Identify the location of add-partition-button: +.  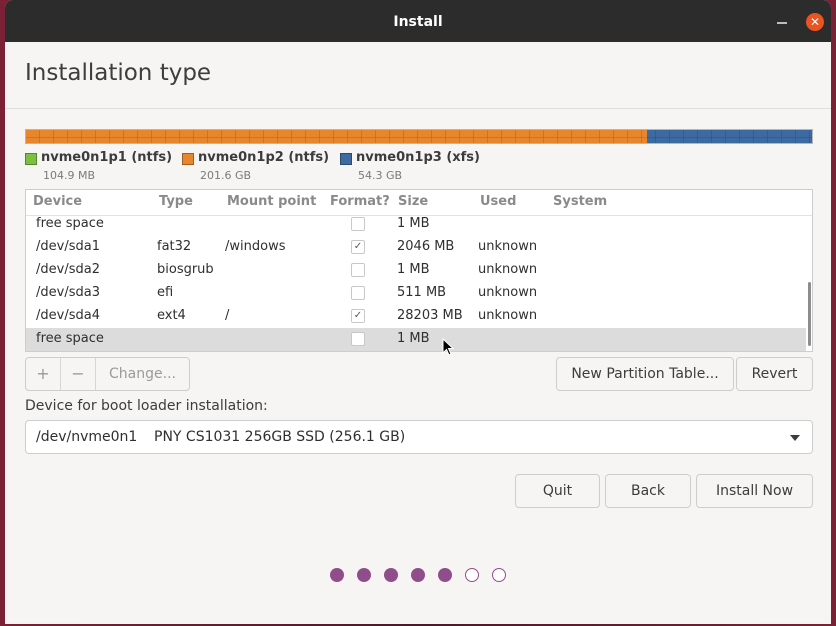
(43, 374).